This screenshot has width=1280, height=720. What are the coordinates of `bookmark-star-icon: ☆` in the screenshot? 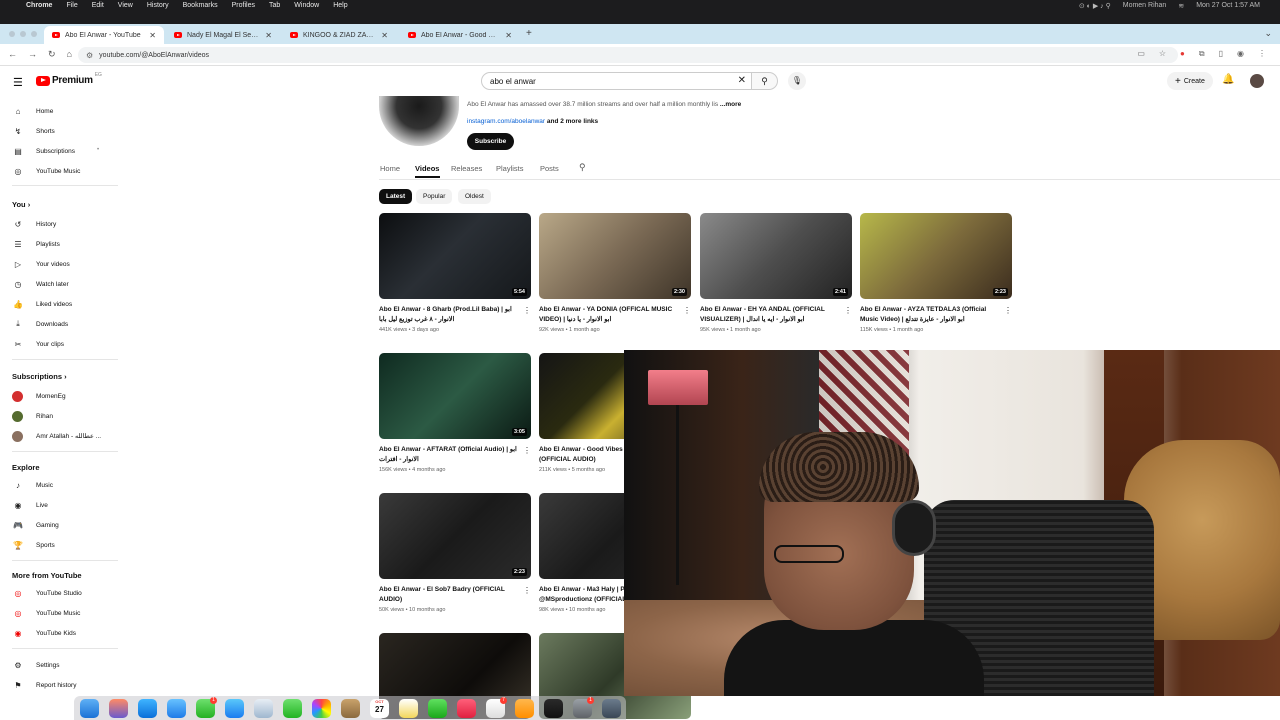 It's located at (1162, 54).